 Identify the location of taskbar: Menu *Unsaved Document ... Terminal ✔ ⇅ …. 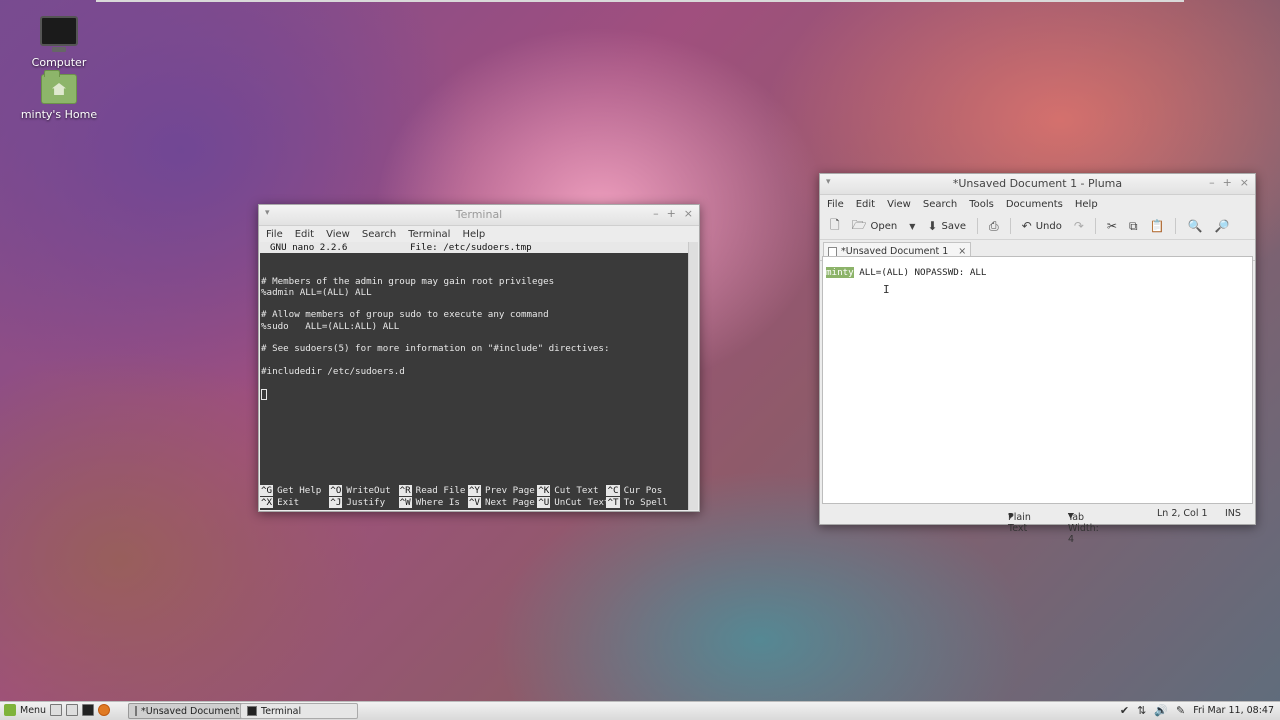
(640, 710).